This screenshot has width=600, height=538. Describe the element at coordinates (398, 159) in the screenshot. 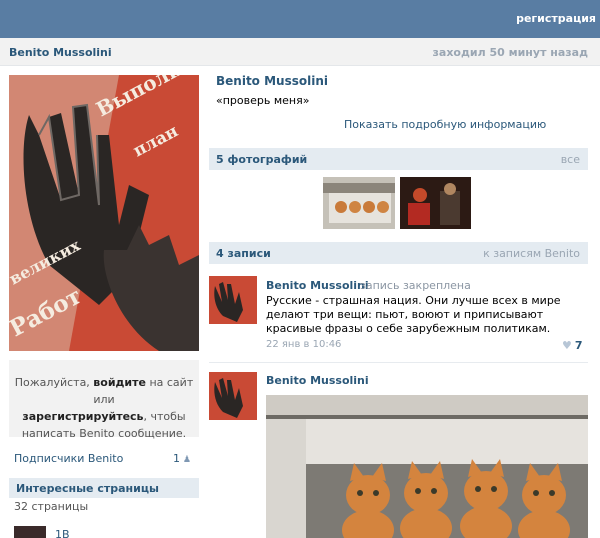

I see `photos-header: 5 фотографий все` at that location.